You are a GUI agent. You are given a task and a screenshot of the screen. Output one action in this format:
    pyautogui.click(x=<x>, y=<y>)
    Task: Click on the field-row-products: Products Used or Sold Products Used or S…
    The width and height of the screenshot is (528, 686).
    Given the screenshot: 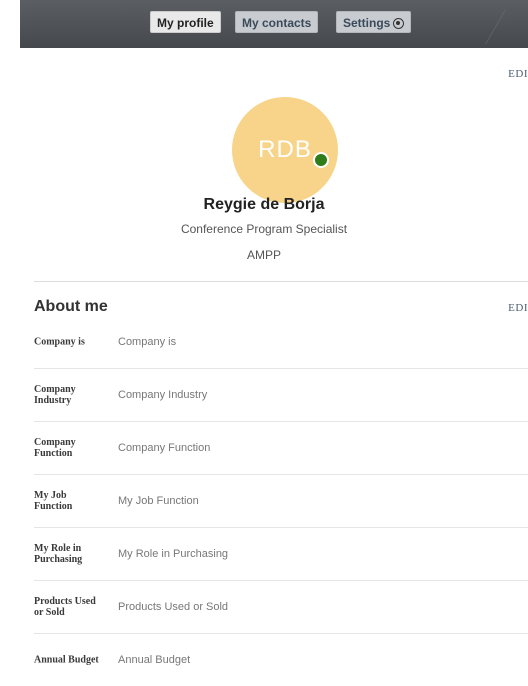 What is the action you would take?
    pyautogui.click(x=281, y=607)
    